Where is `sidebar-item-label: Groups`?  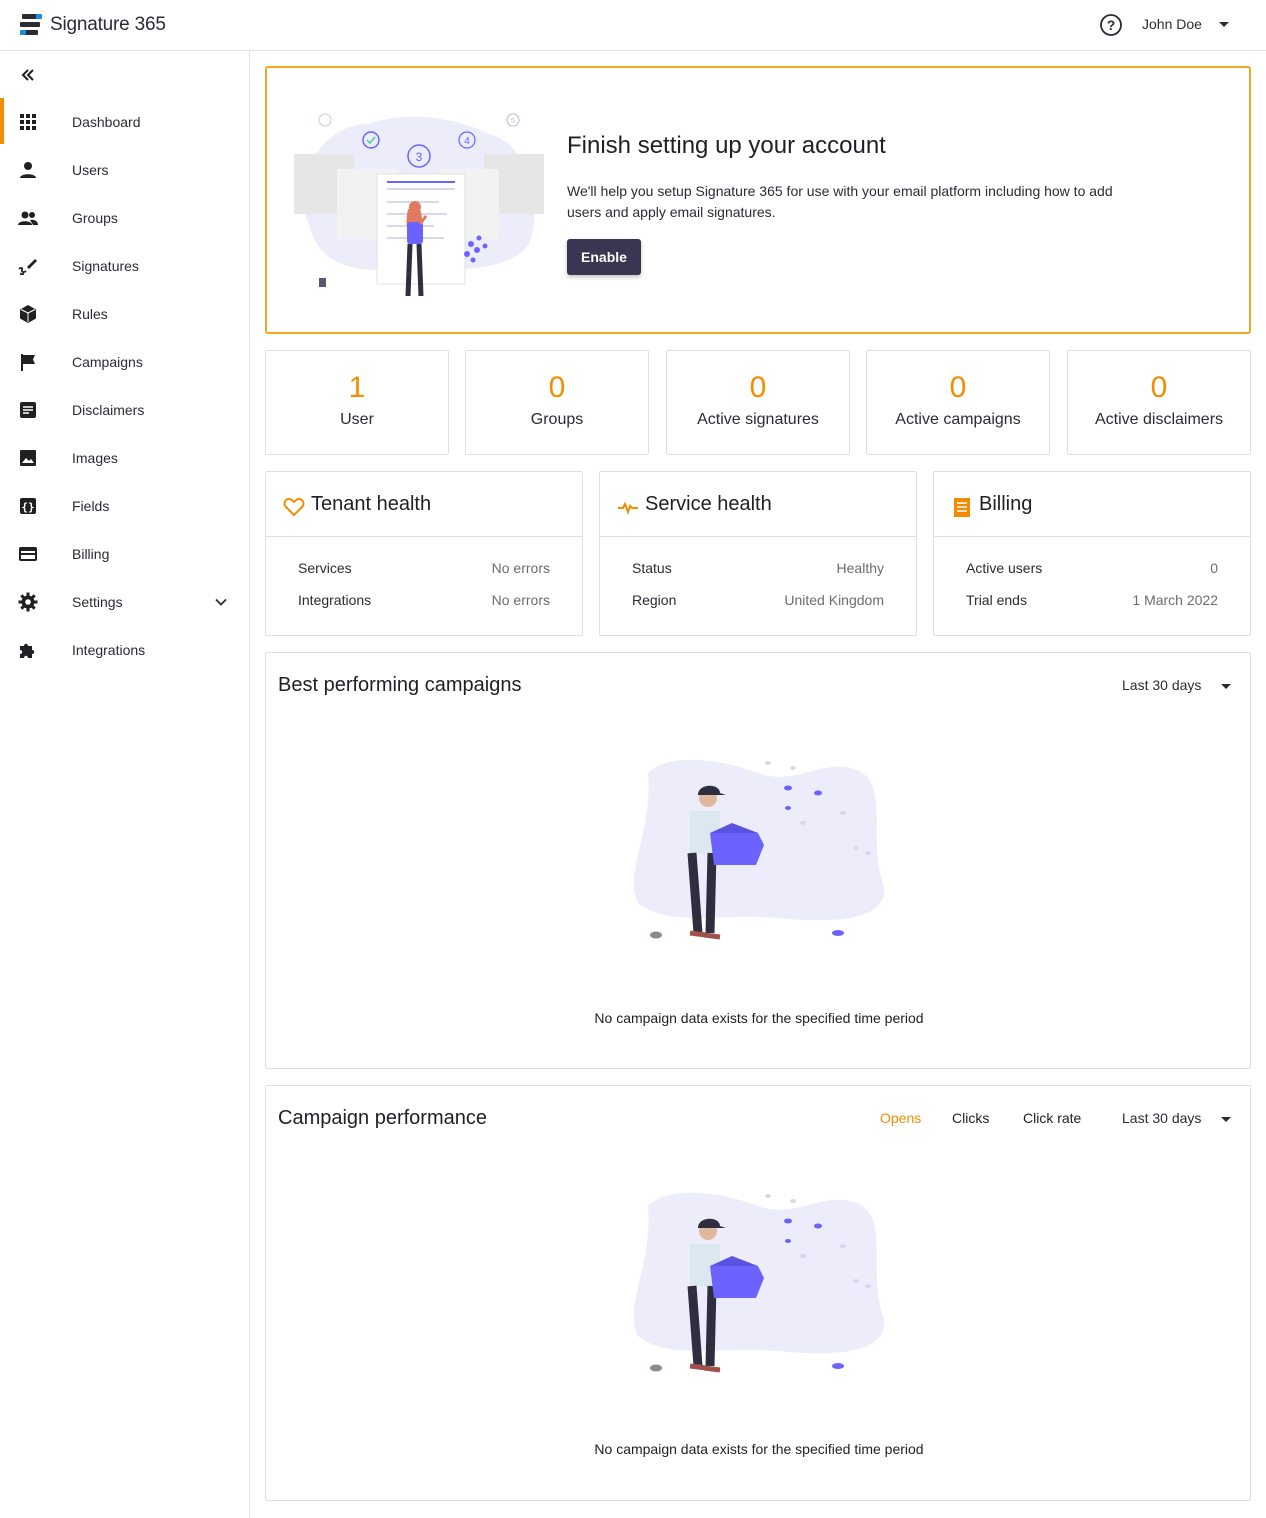 sidebar-item-label: Groups is located at coordinates (95, 218).